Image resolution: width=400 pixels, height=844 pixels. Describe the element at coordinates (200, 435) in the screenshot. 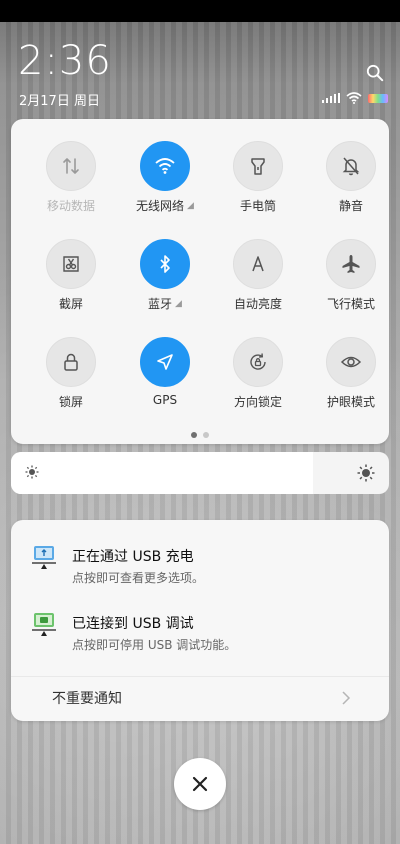

I see `page-indicator` at that location.